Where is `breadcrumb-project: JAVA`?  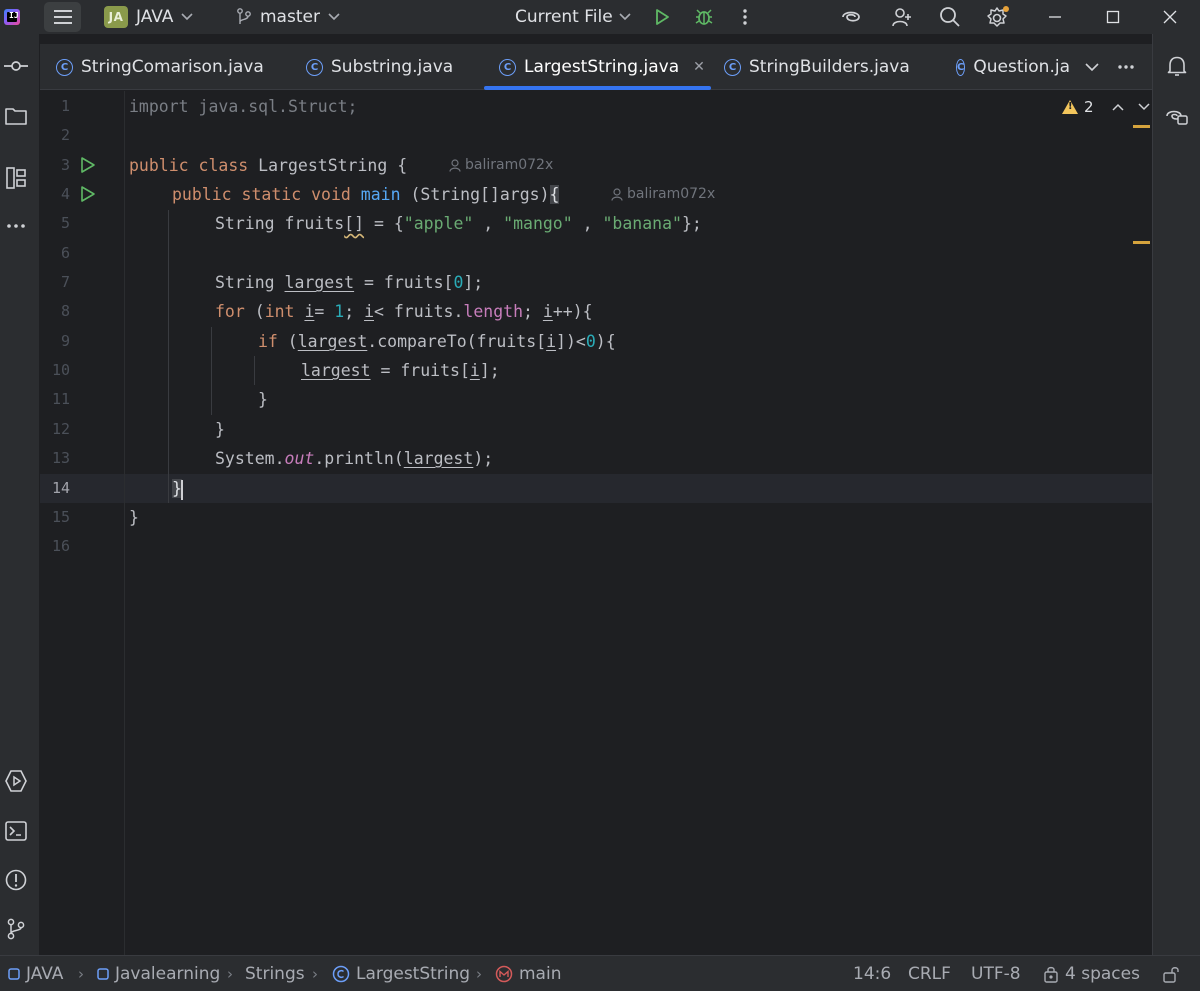 breadcrumb-project: JAVA is located at coordinates (35, 973).